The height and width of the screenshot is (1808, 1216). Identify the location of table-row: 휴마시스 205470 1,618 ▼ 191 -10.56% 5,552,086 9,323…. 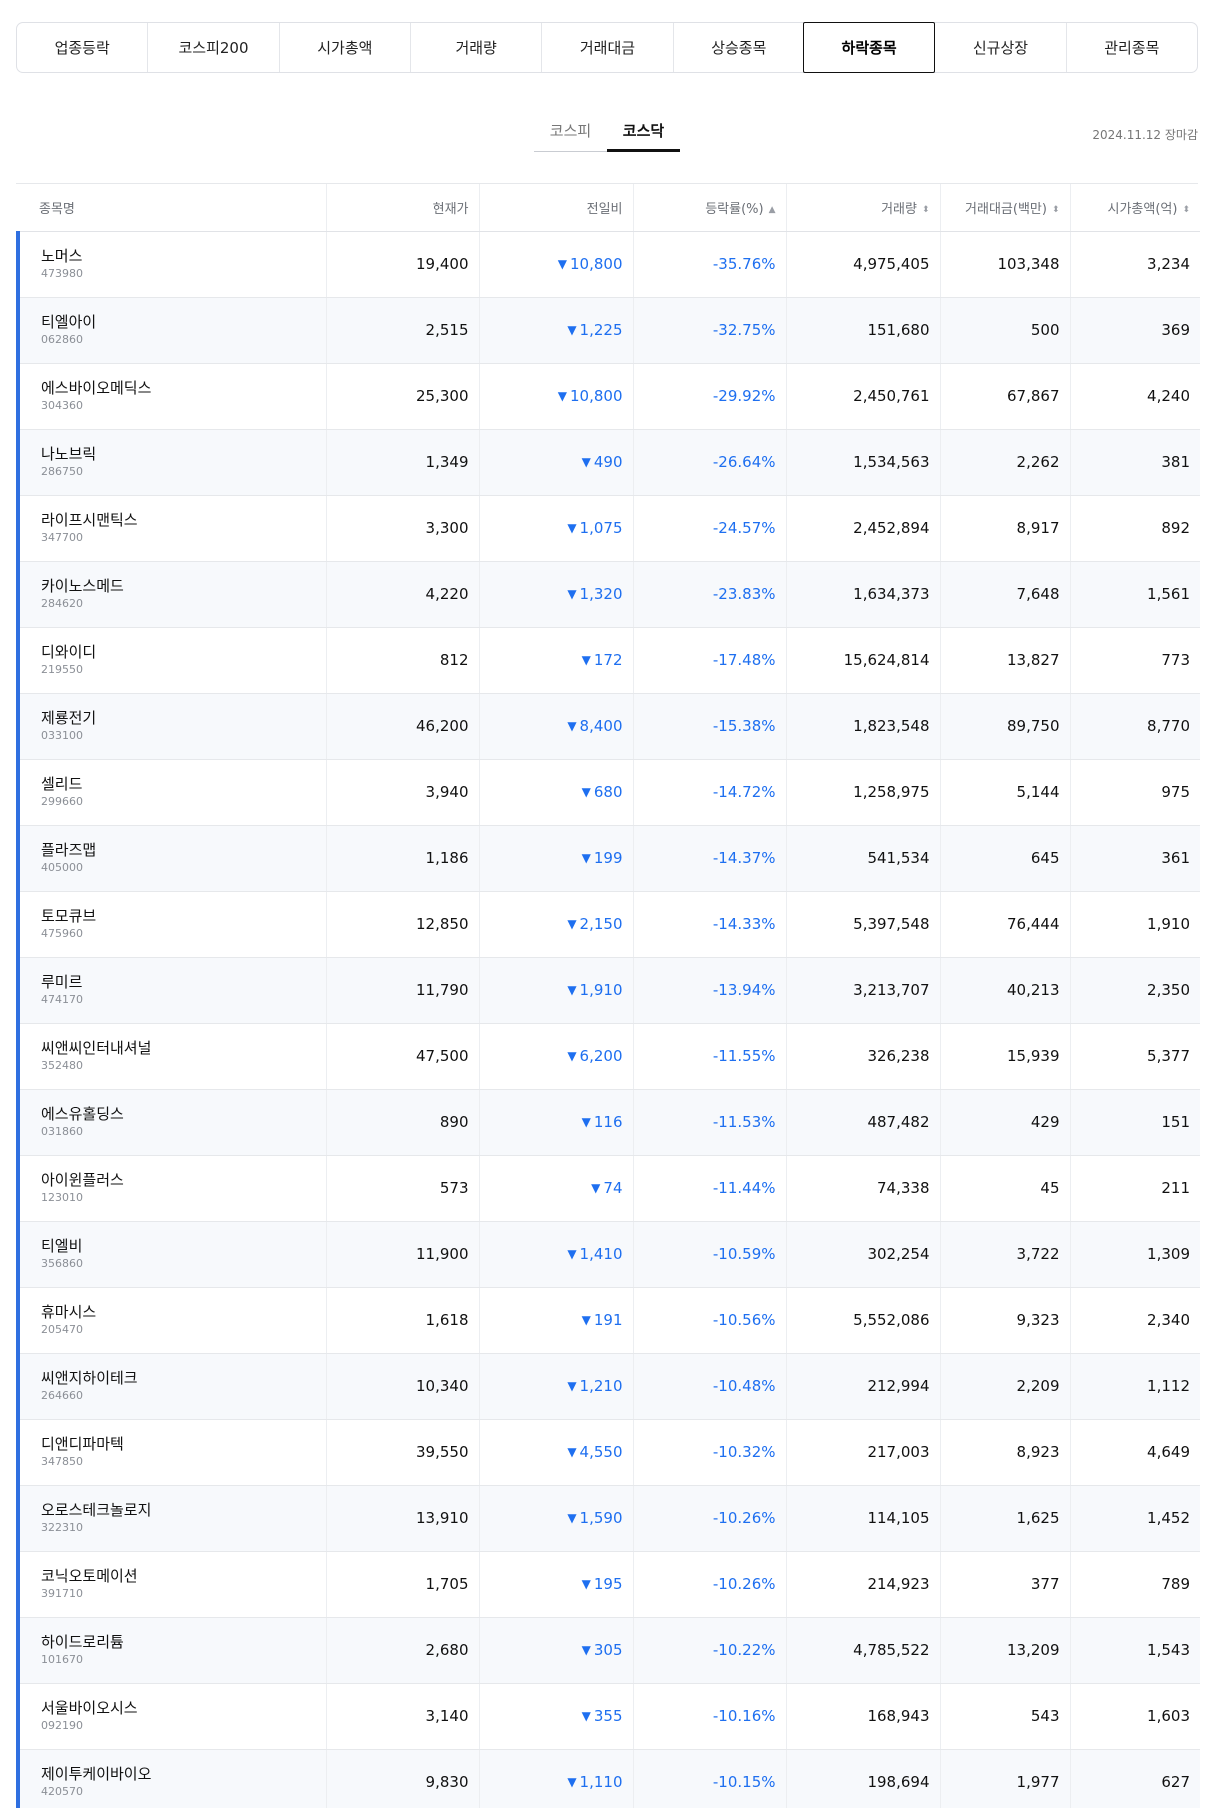
(608, 1320).